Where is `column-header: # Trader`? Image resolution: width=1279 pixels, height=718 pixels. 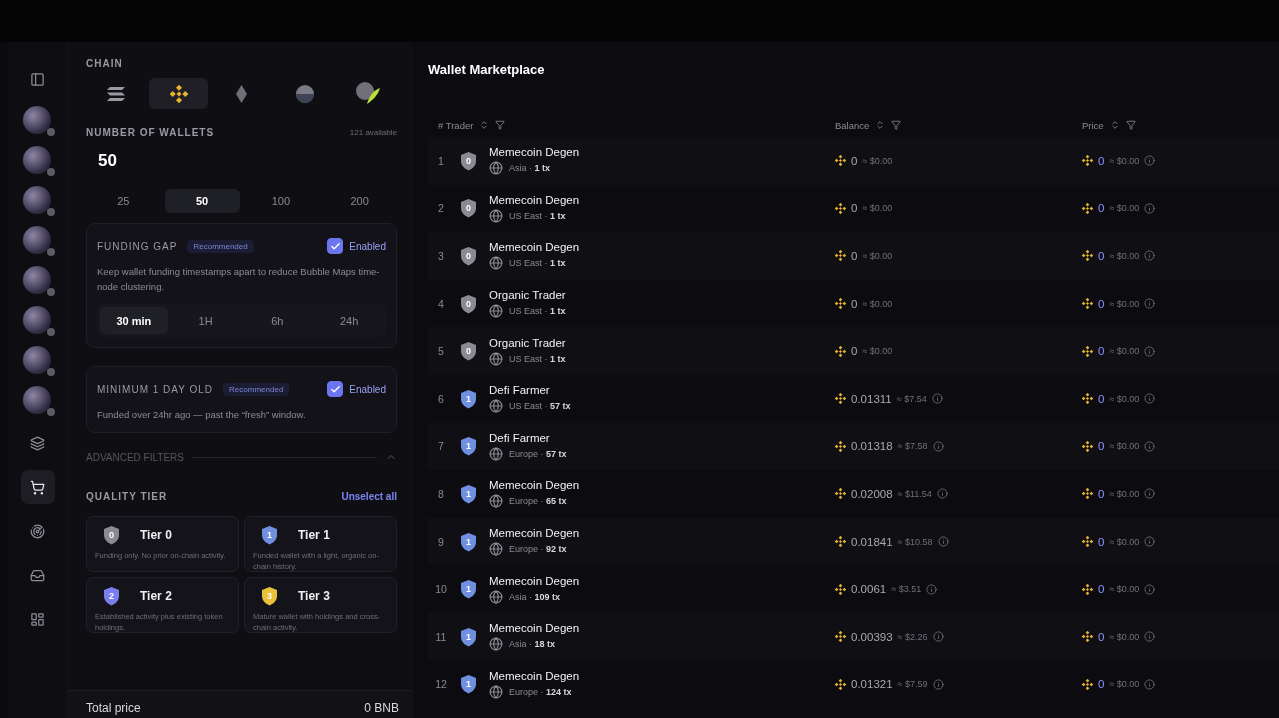
column-header: # Trader is located at coordinates (456, 125).